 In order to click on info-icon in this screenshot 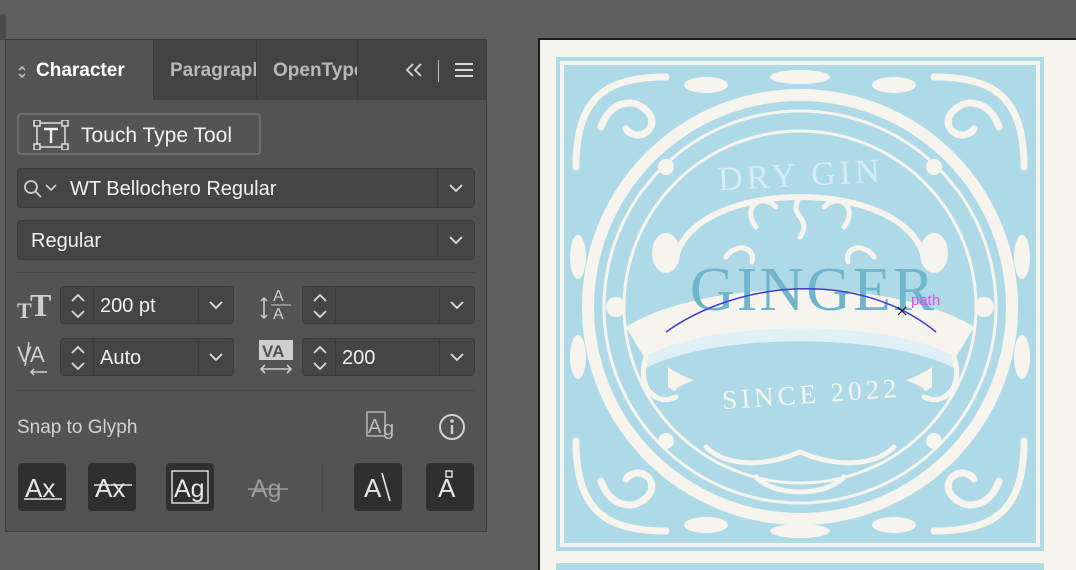, I will do `click(452, 427)`.